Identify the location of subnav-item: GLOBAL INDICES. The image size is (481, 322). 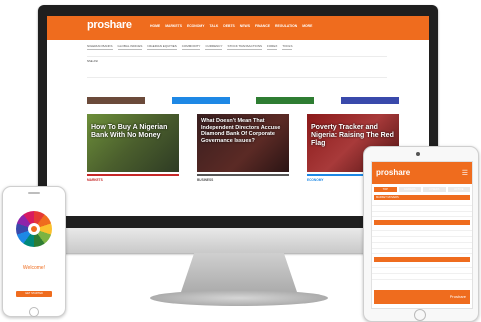
(130, 47).